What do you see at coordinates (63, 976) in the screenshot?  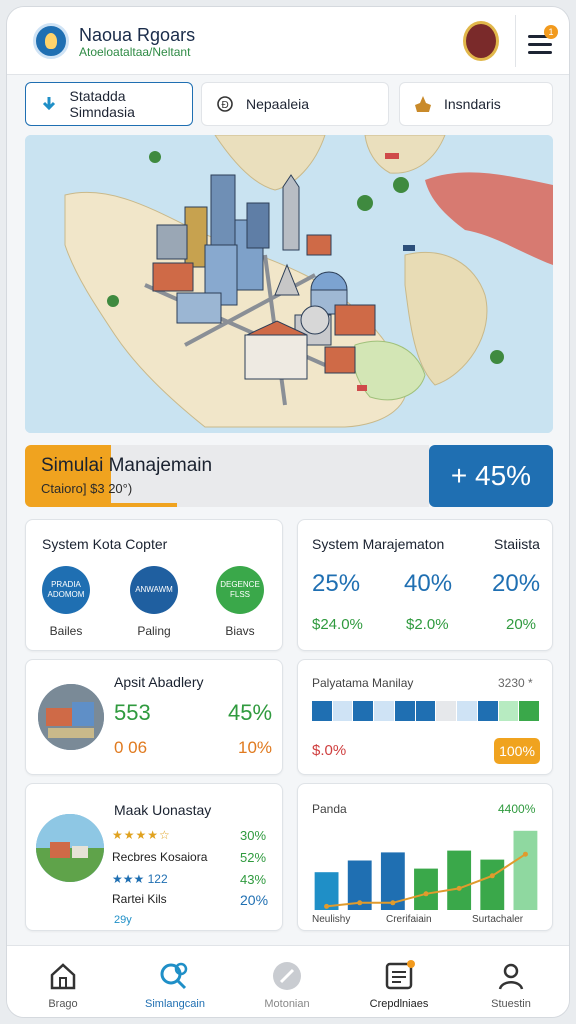 I see `home-icon` at bounding box center [63, 976].